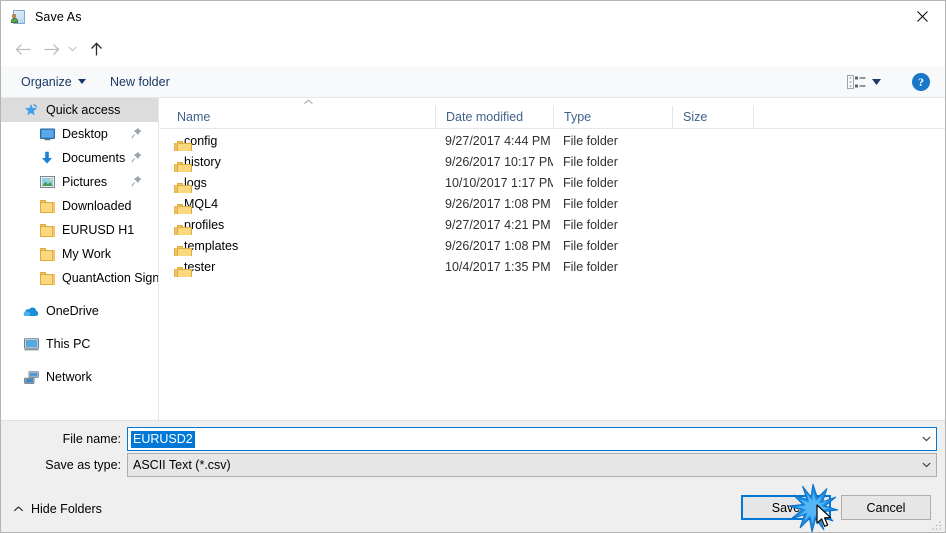 This screenshot has height=533, width=946. Describe the element at coordinates (51, 49) in the screenshot. I see `forward-button` at that location.